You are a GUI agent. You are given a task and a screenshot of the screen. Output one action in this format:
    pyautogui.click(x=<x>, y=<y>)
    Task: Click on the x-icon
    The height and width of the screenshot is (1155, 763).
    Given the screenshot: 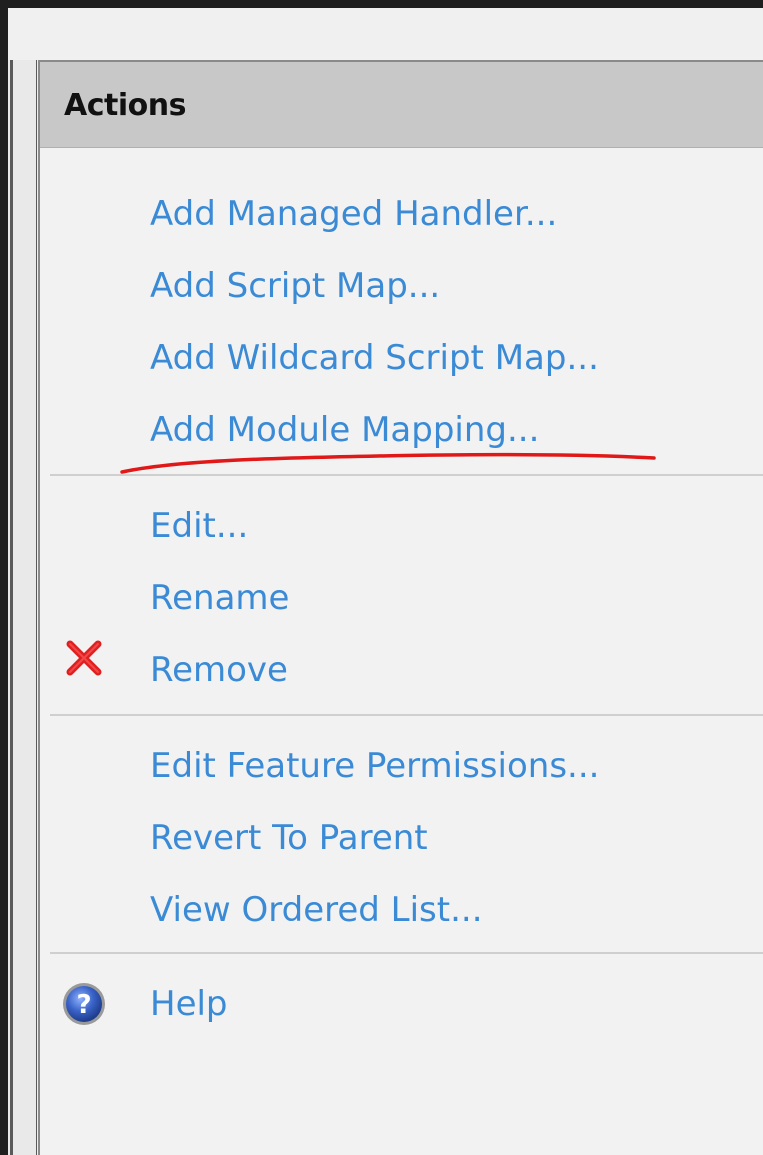 What is the action you would take?
    pyautogui.click(x=84, y=658)
    